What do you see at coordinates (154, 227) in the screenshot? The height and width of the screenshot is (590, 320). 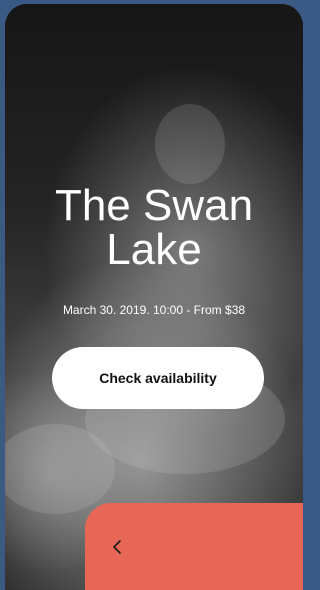 I see `event-title: The Swan Lake` at bounding box center [154, 227].